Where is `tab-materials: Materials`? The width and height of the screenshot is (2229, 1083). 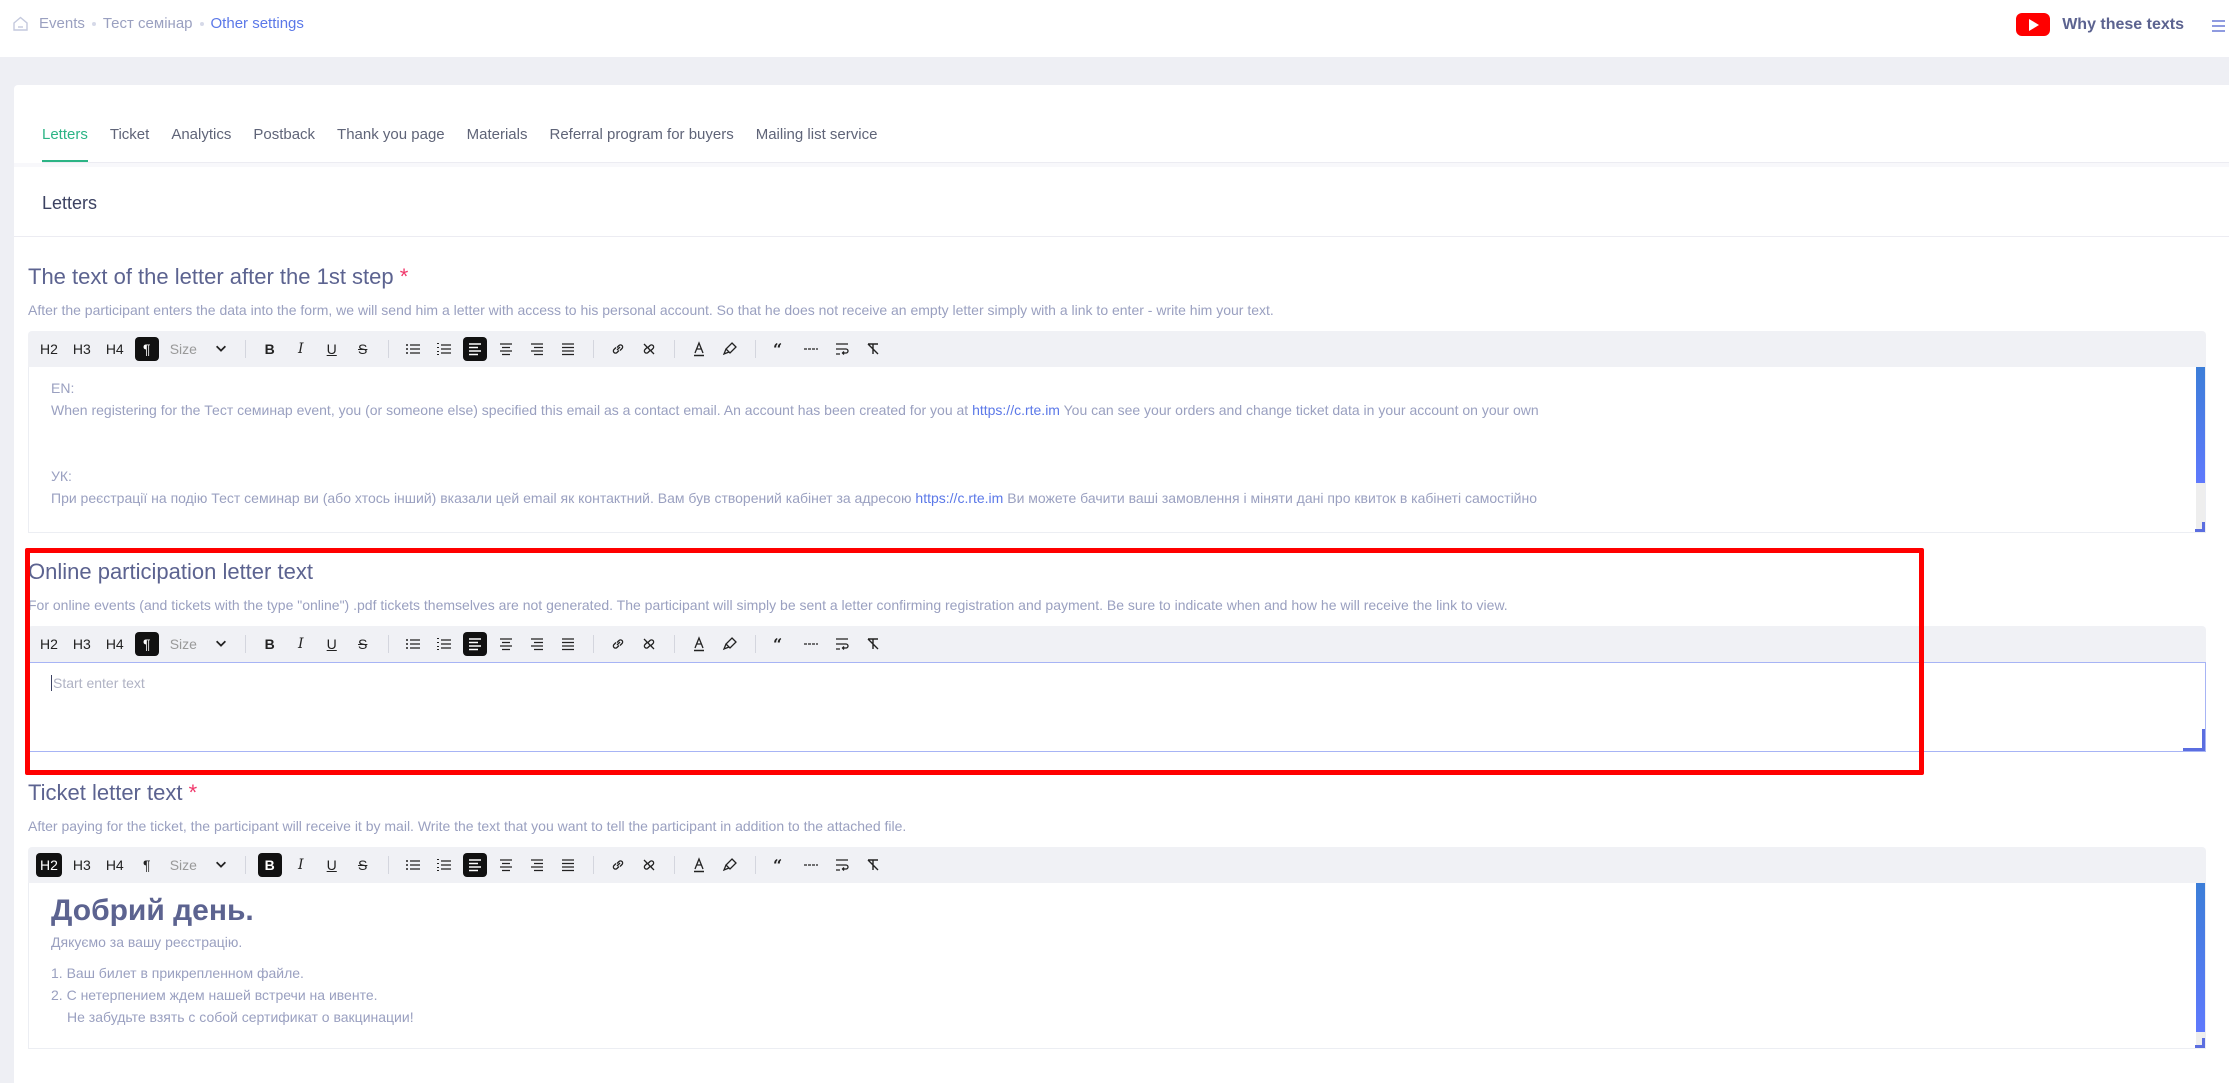
tab-materials: Materials is located at coordinates (497, 144).